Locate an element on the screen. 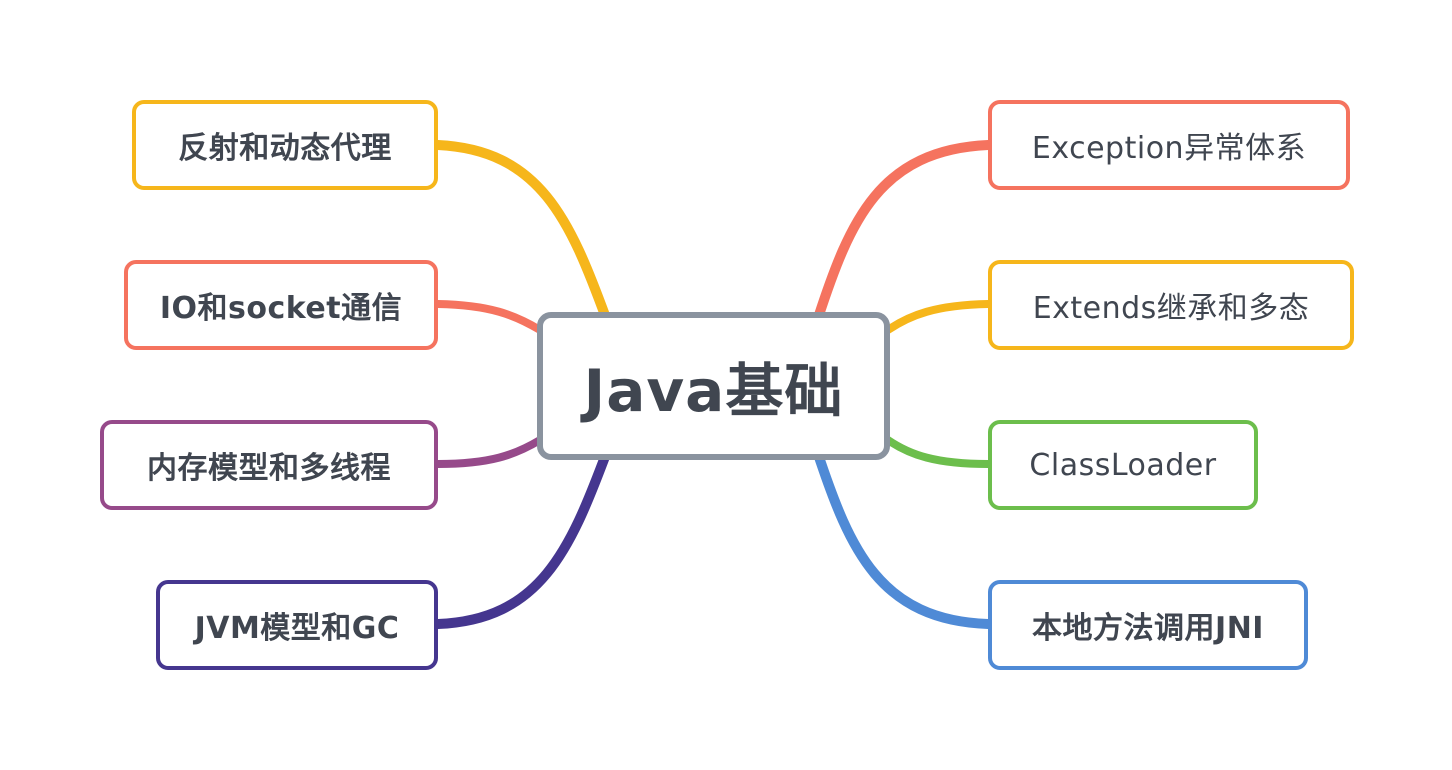 The height and width of the screenshot is (770, 1452). subtopic-label: 内存模型和多线程 is located at coordinates (269, 468).